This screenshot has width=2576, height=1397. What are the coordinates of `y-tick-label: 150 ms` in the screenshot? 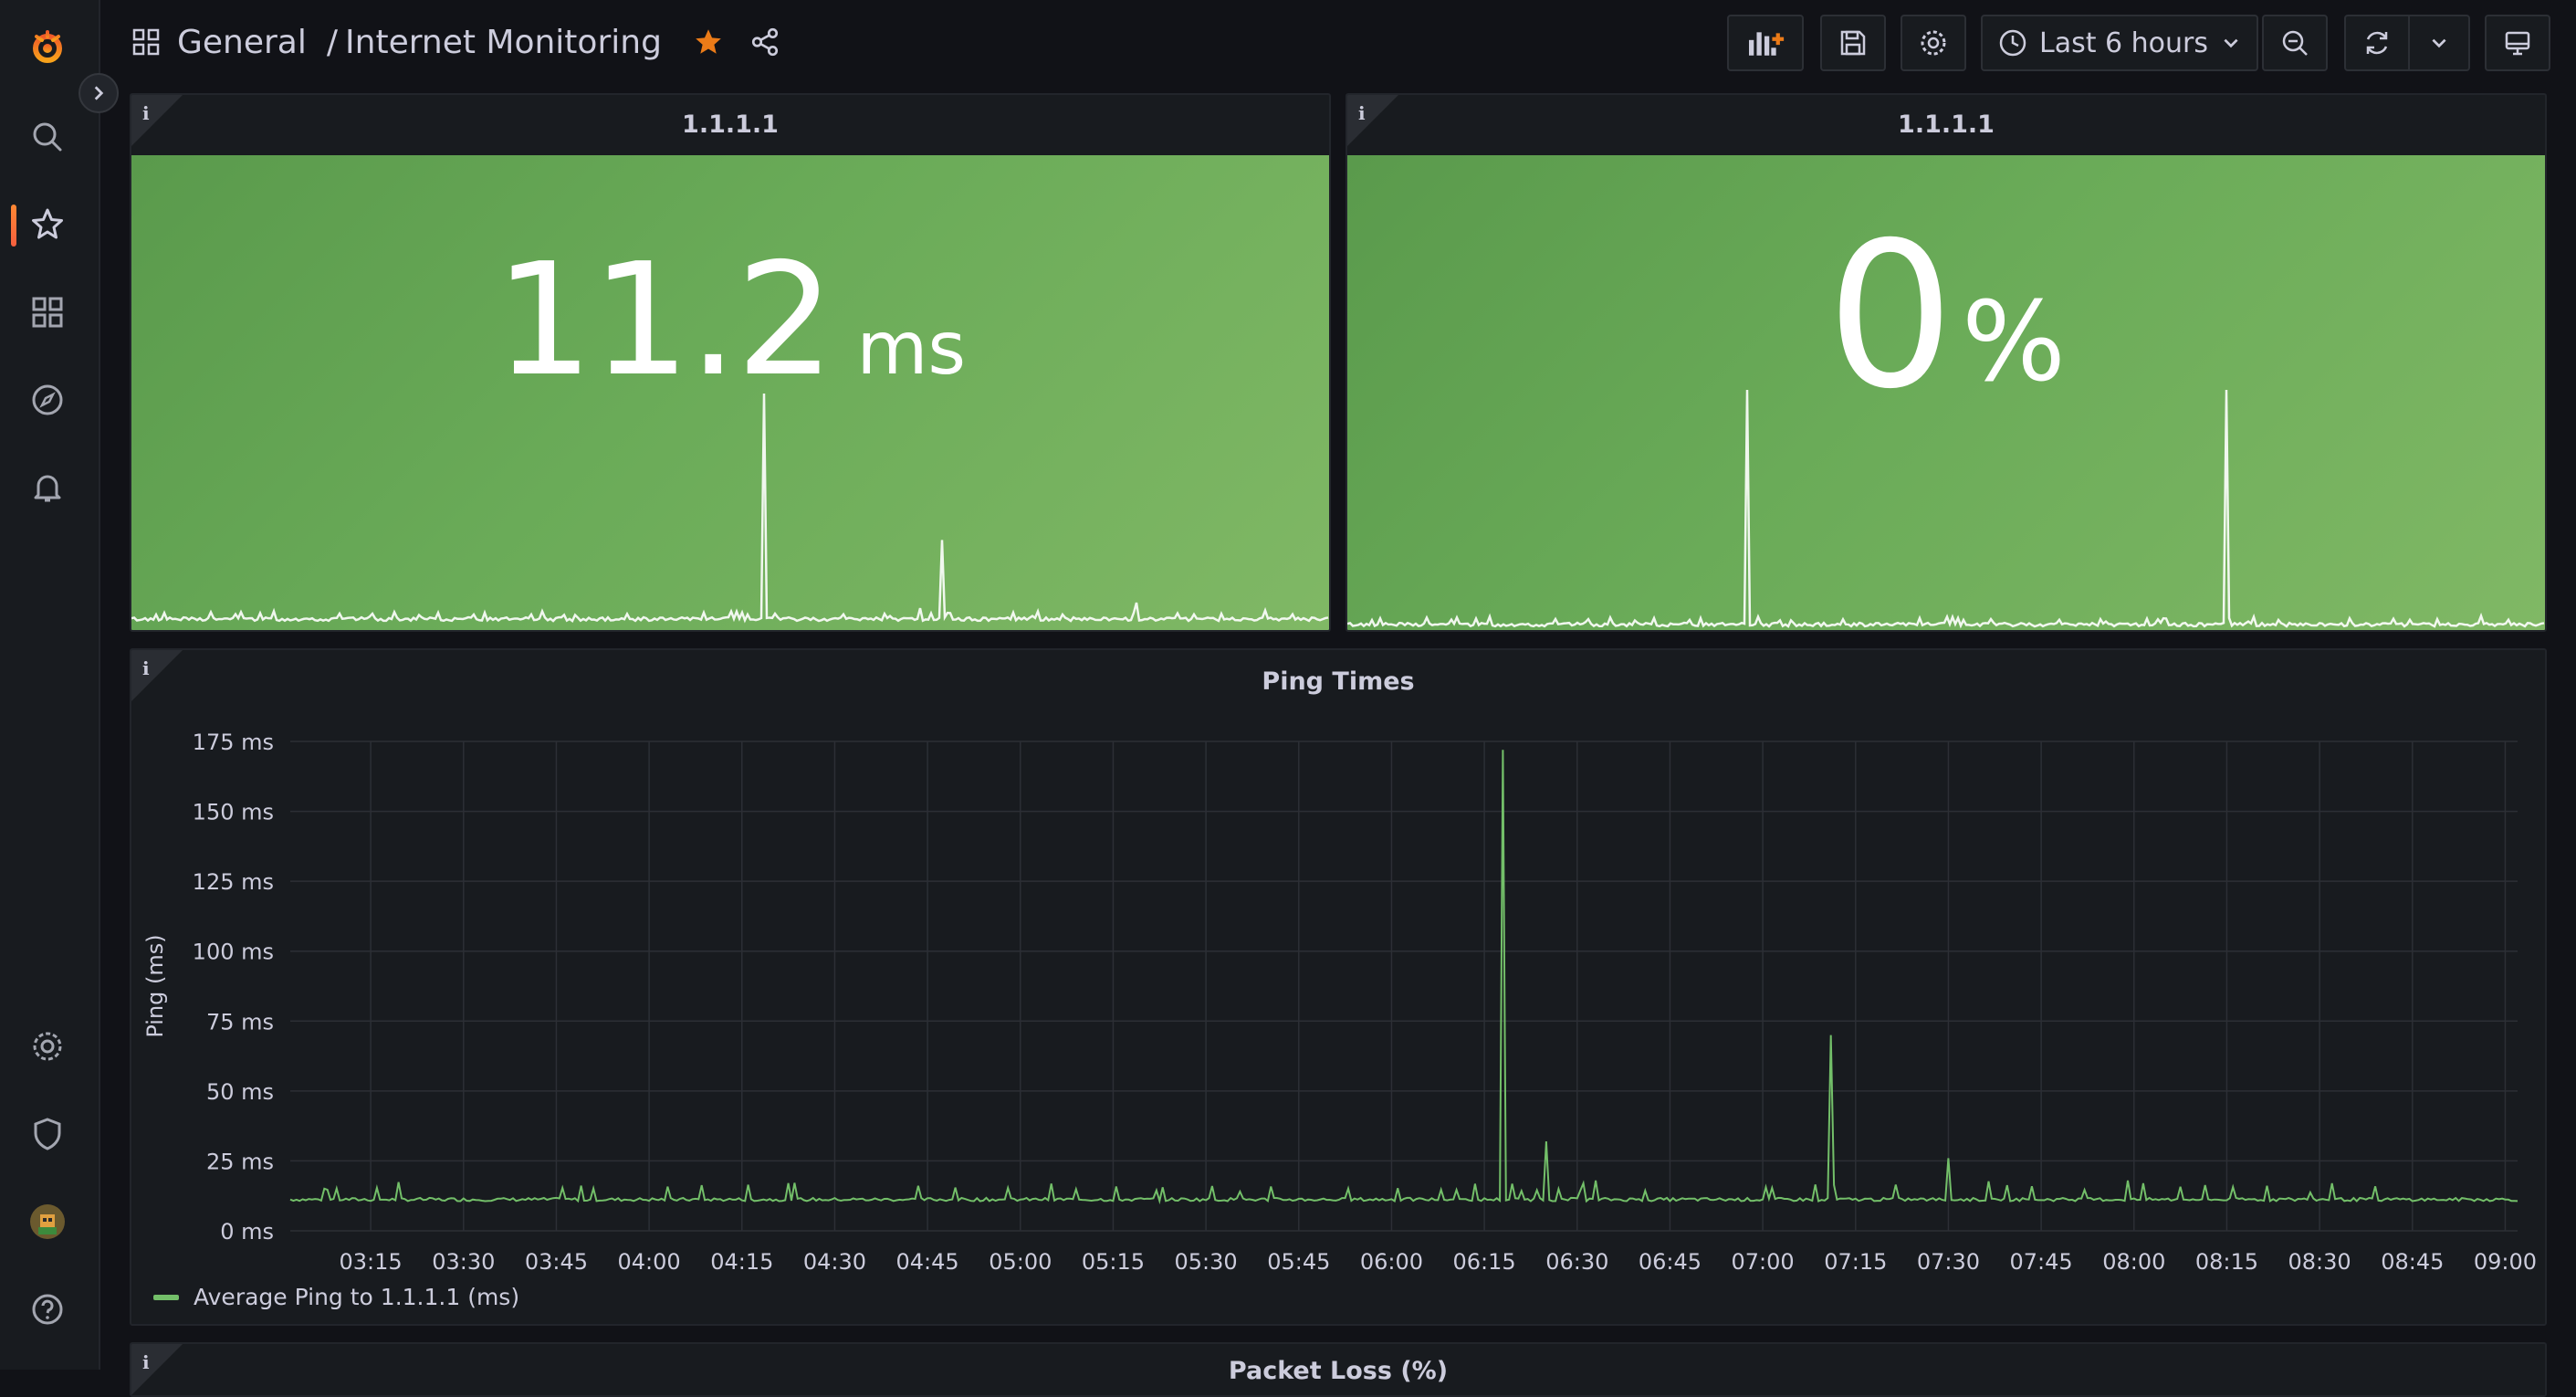 It's located at (234, 812).